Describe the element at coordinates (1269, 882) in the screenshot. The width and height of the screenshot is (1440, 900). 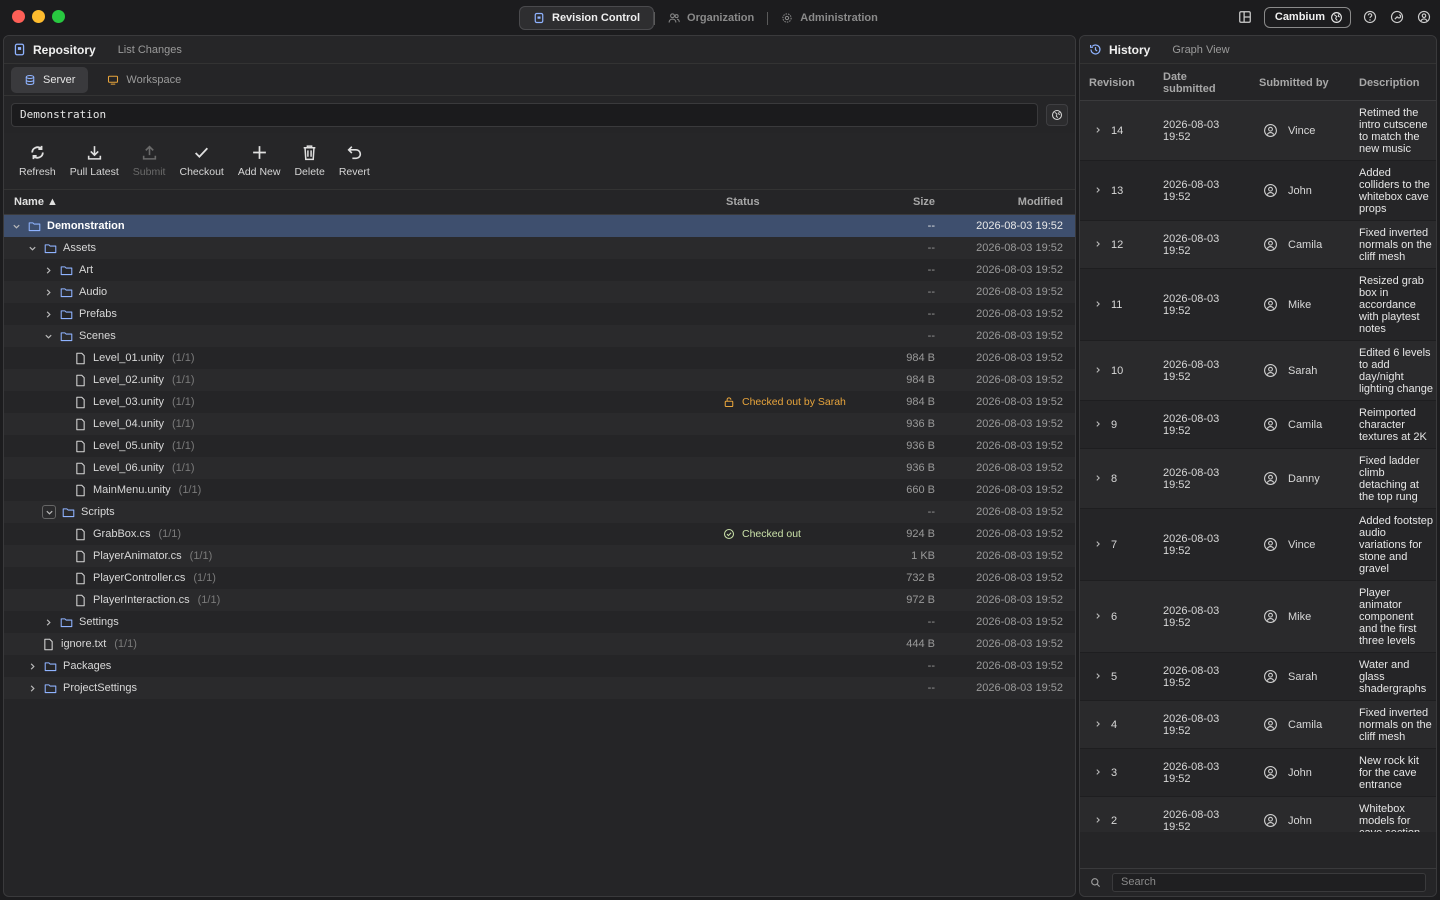
I see `history-search-input: Search` at that location.